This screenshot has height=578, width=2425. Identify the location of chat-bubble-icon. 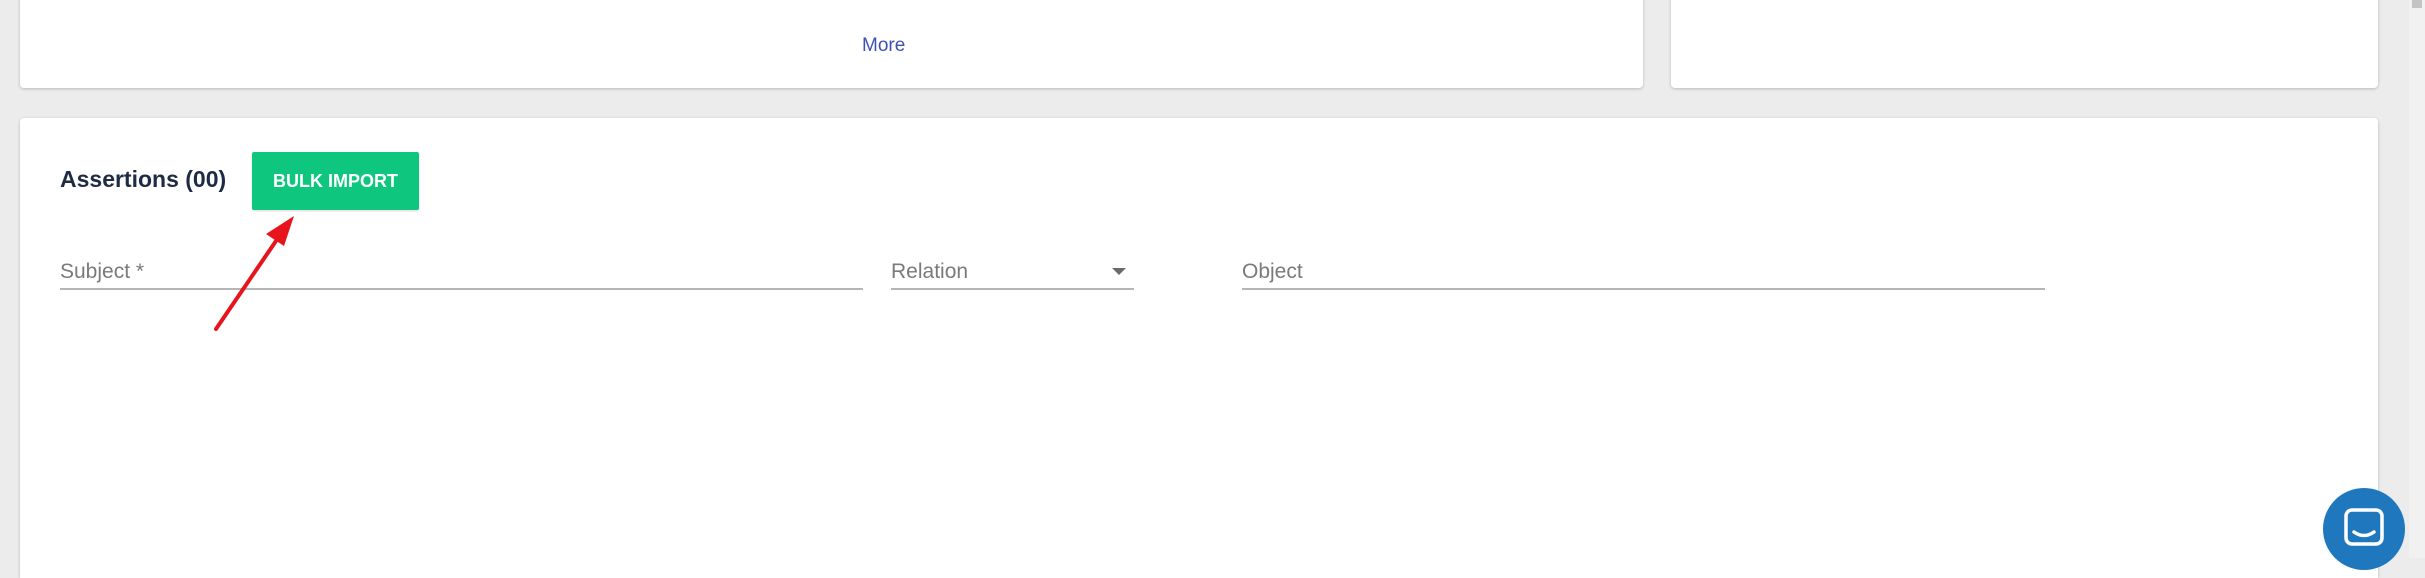
(2364, 527).